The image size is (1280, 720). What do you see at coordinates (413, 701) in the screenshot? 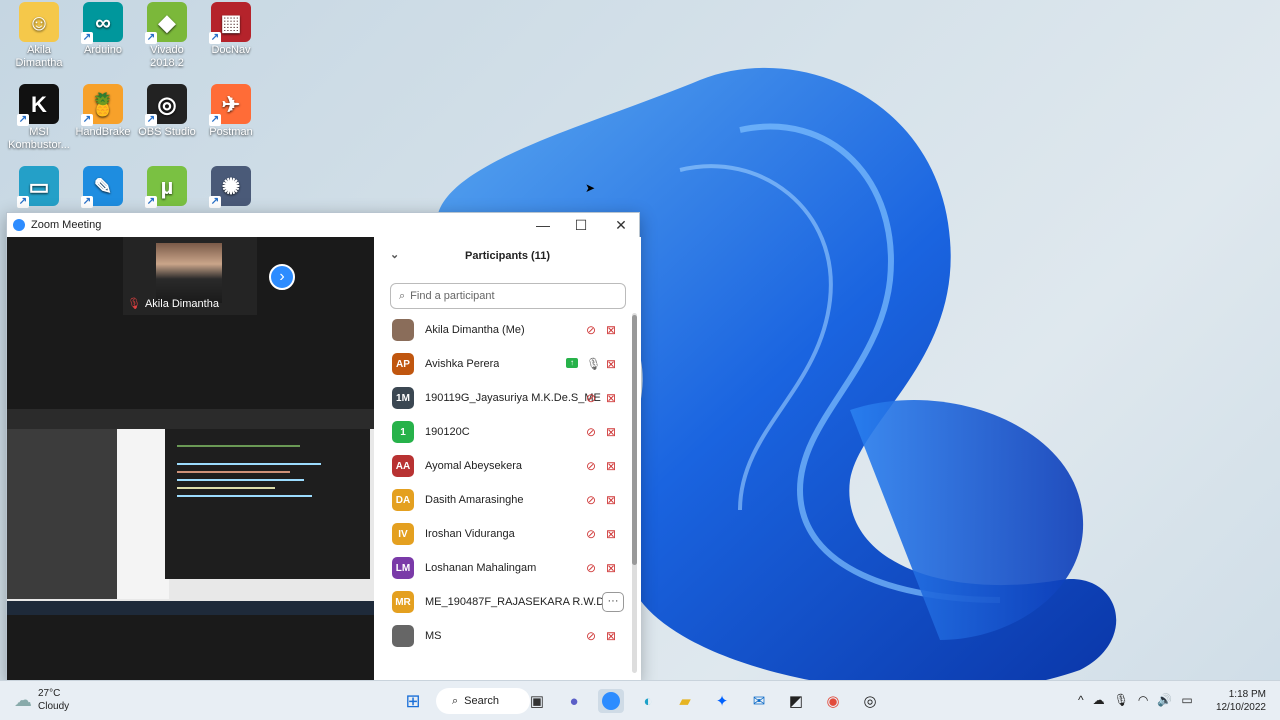
I see `start-button: ⊞` at bounding box center [413, 701].